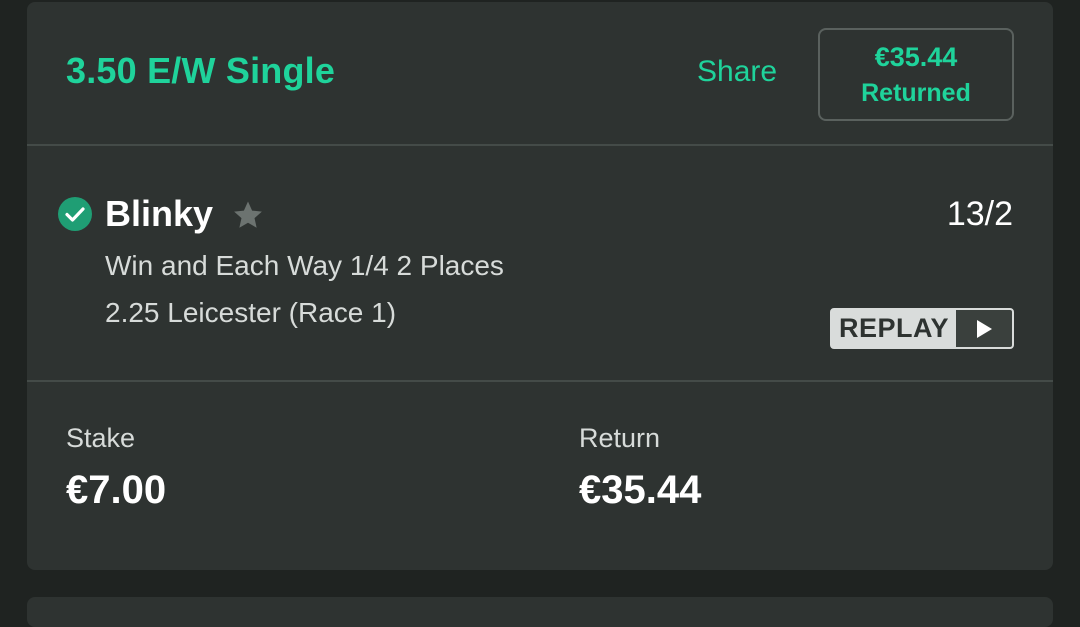  Describe the element at coordinates (201, 70) in the screenshot. I see `bet-title: 3.50 E/W Single` at that location.